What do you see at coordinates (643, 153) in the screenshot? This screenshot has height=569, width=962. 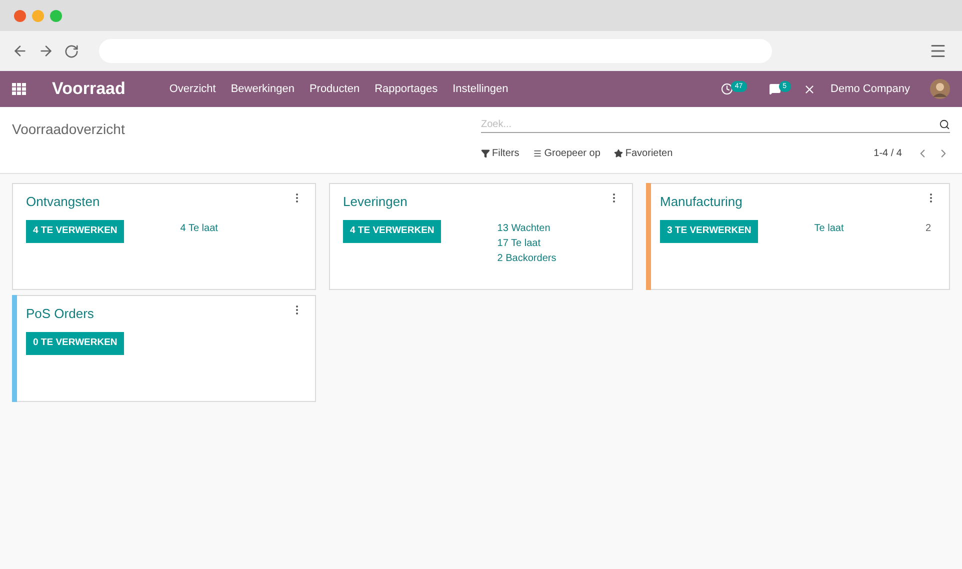 I see `filter-menu-button: Favorieten` at bounding box center [643, 153].